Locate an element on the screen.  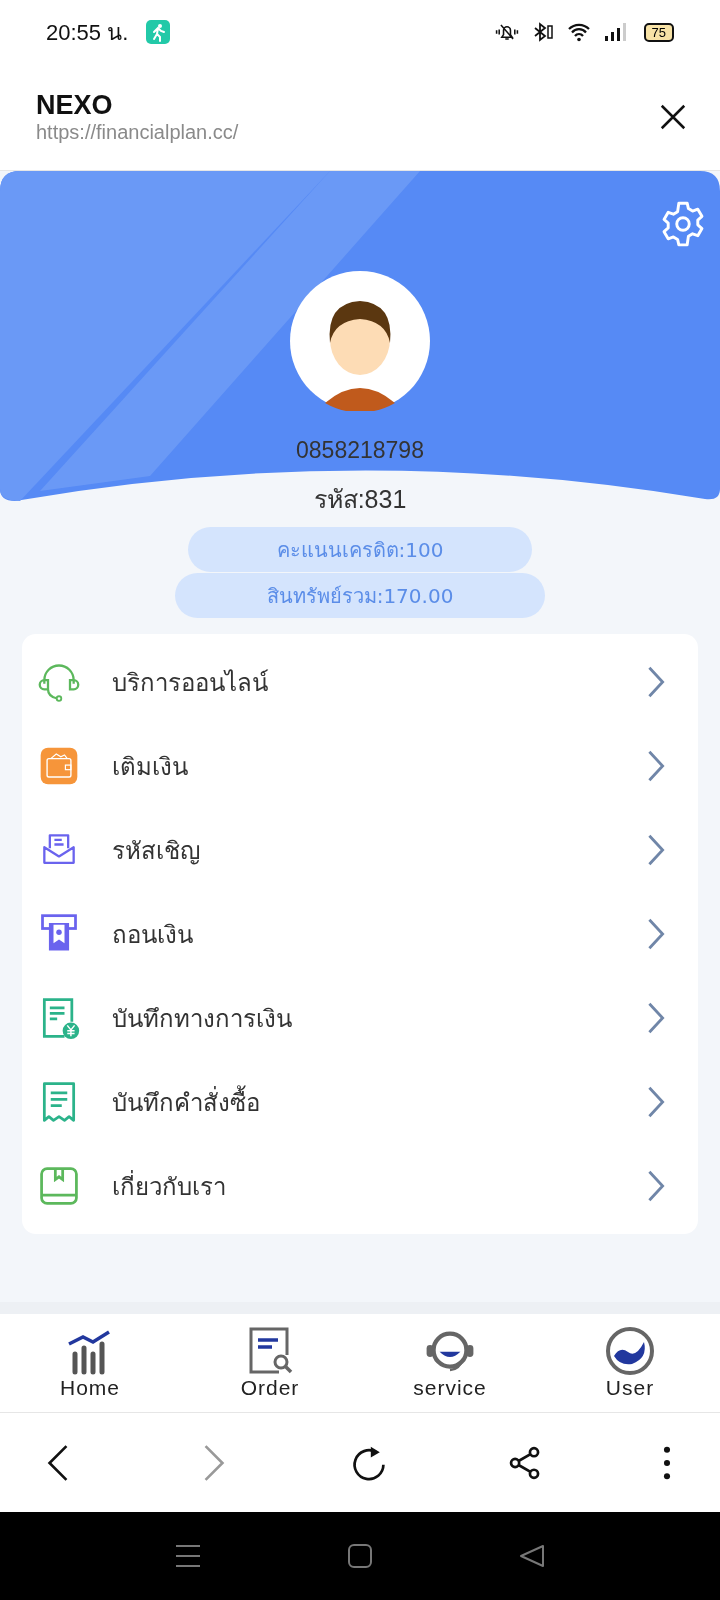
user-code: รหัส:831 is located at coordinates (360, 499).